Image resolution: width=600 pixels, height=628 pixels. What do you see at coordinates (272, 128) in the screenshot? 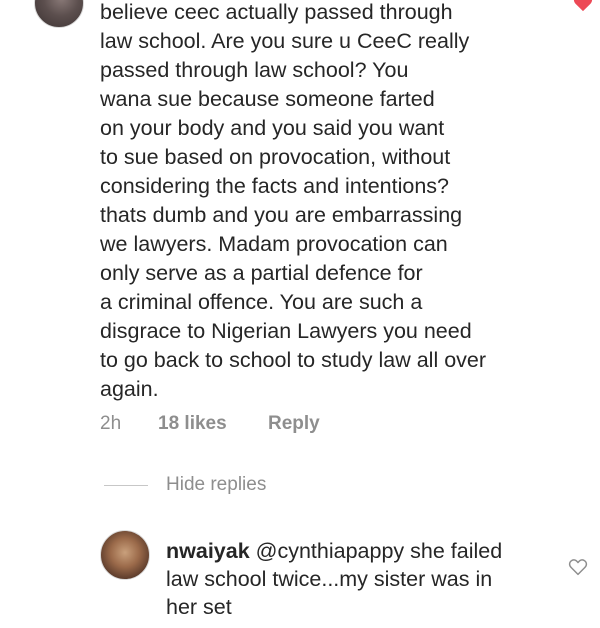
I see `comment-line: on your body and you said you want` at bounding box center [272, 128].